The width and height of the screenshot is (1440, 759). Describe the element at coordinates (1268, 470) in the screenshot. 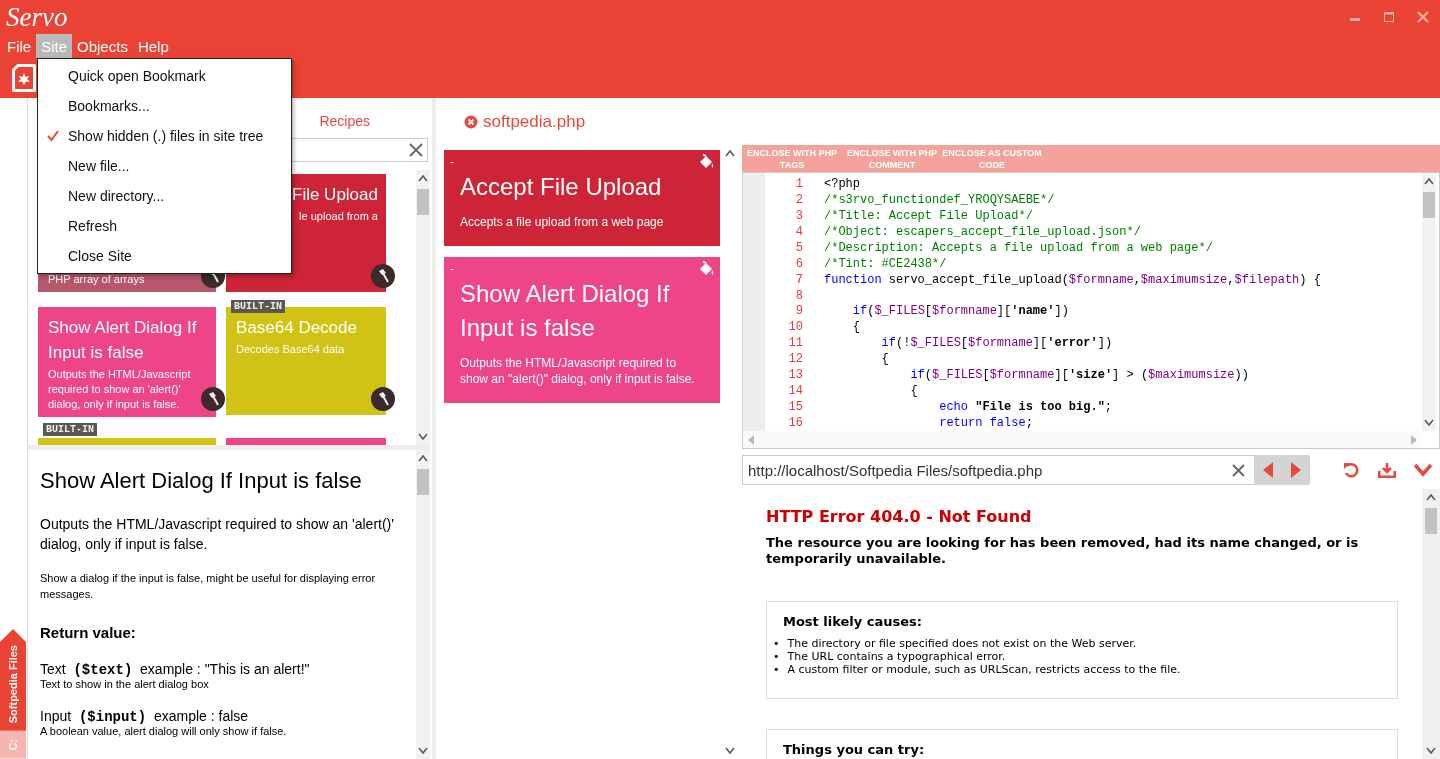

I see `left-triangle-icon` at that location.